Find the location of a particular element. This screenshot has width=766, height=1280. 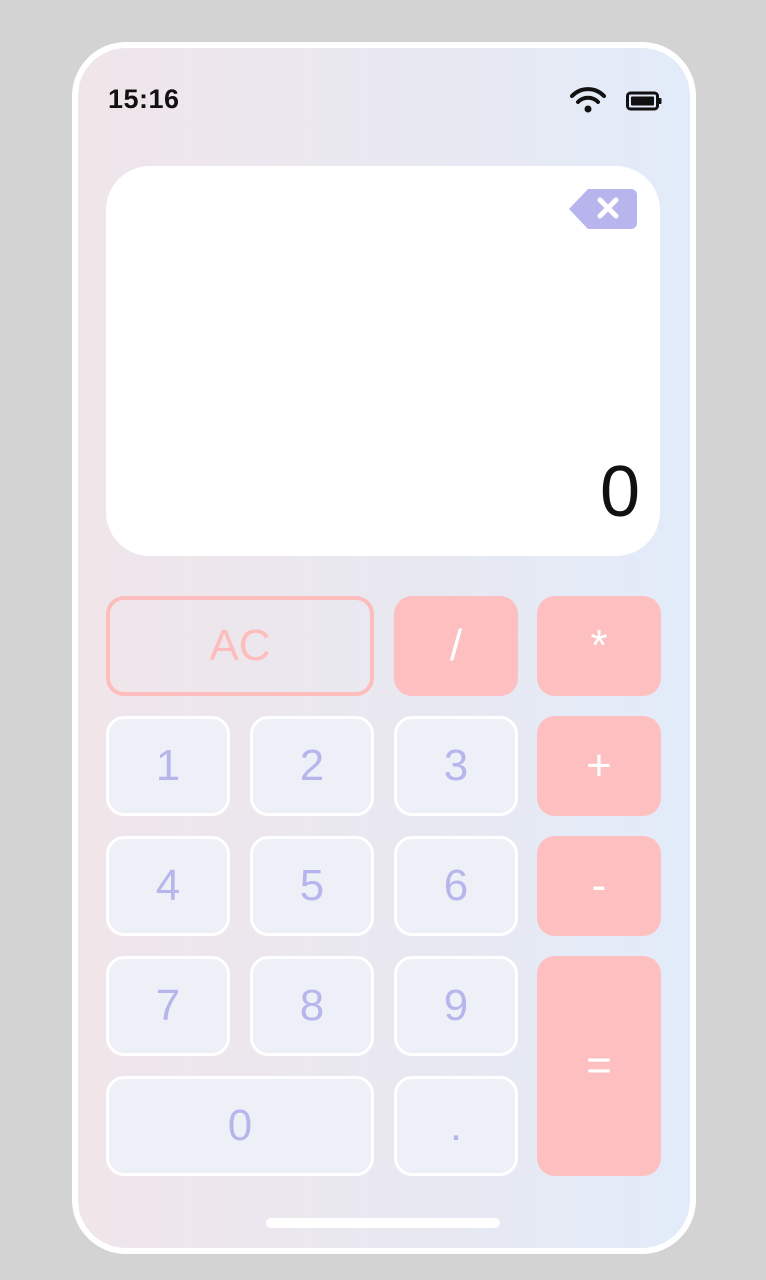

digit-2-button: 2 is located at coordinates (312, 766).